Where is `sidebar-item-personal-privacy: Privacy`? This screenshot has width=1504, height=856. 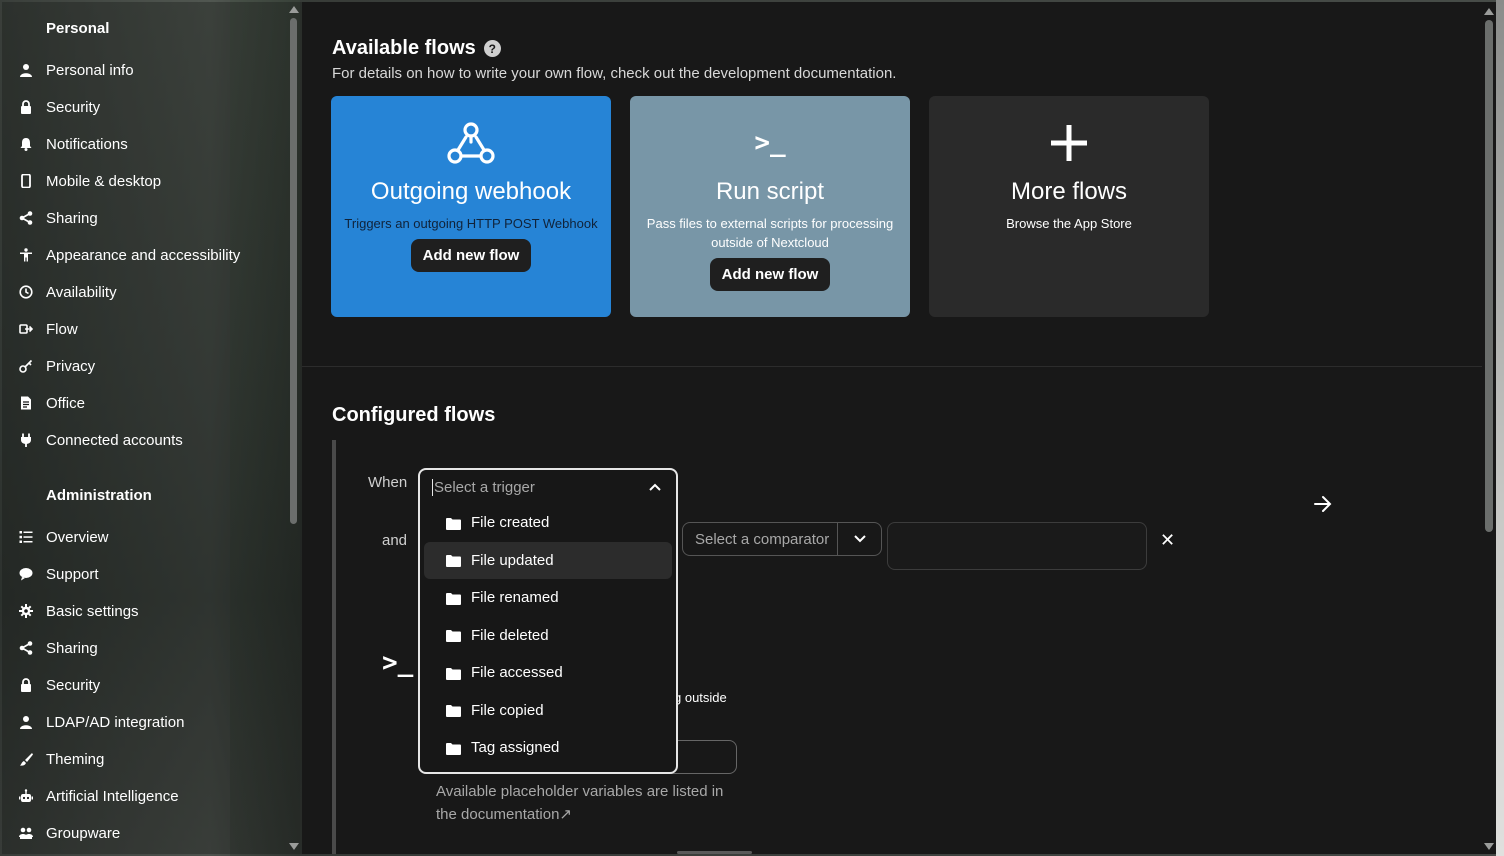
sidebar-item-personal-privacy: Privacy is located at coordinates (144, 366).